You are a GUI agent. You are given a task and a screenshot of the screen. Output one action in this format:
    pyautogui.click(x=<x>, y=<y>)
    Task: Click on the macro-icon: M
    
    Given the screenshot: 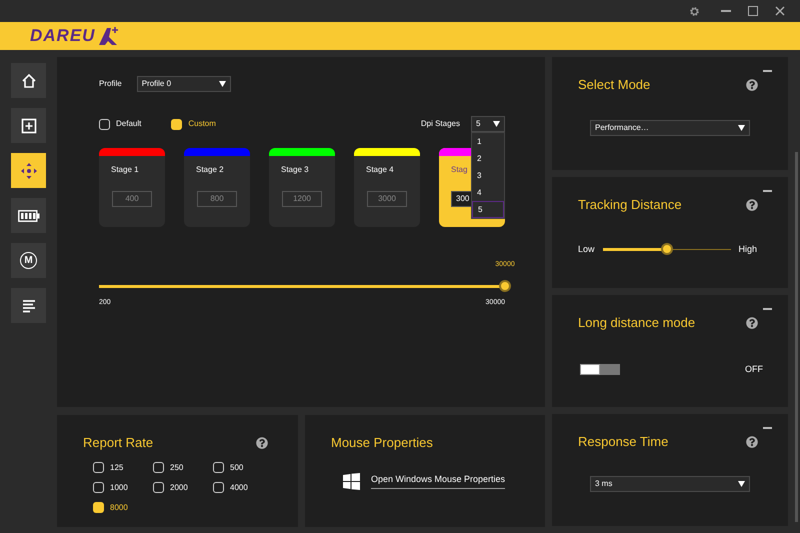 What is the action you would take?
    pyautogui.click(x=28, y=260)
    